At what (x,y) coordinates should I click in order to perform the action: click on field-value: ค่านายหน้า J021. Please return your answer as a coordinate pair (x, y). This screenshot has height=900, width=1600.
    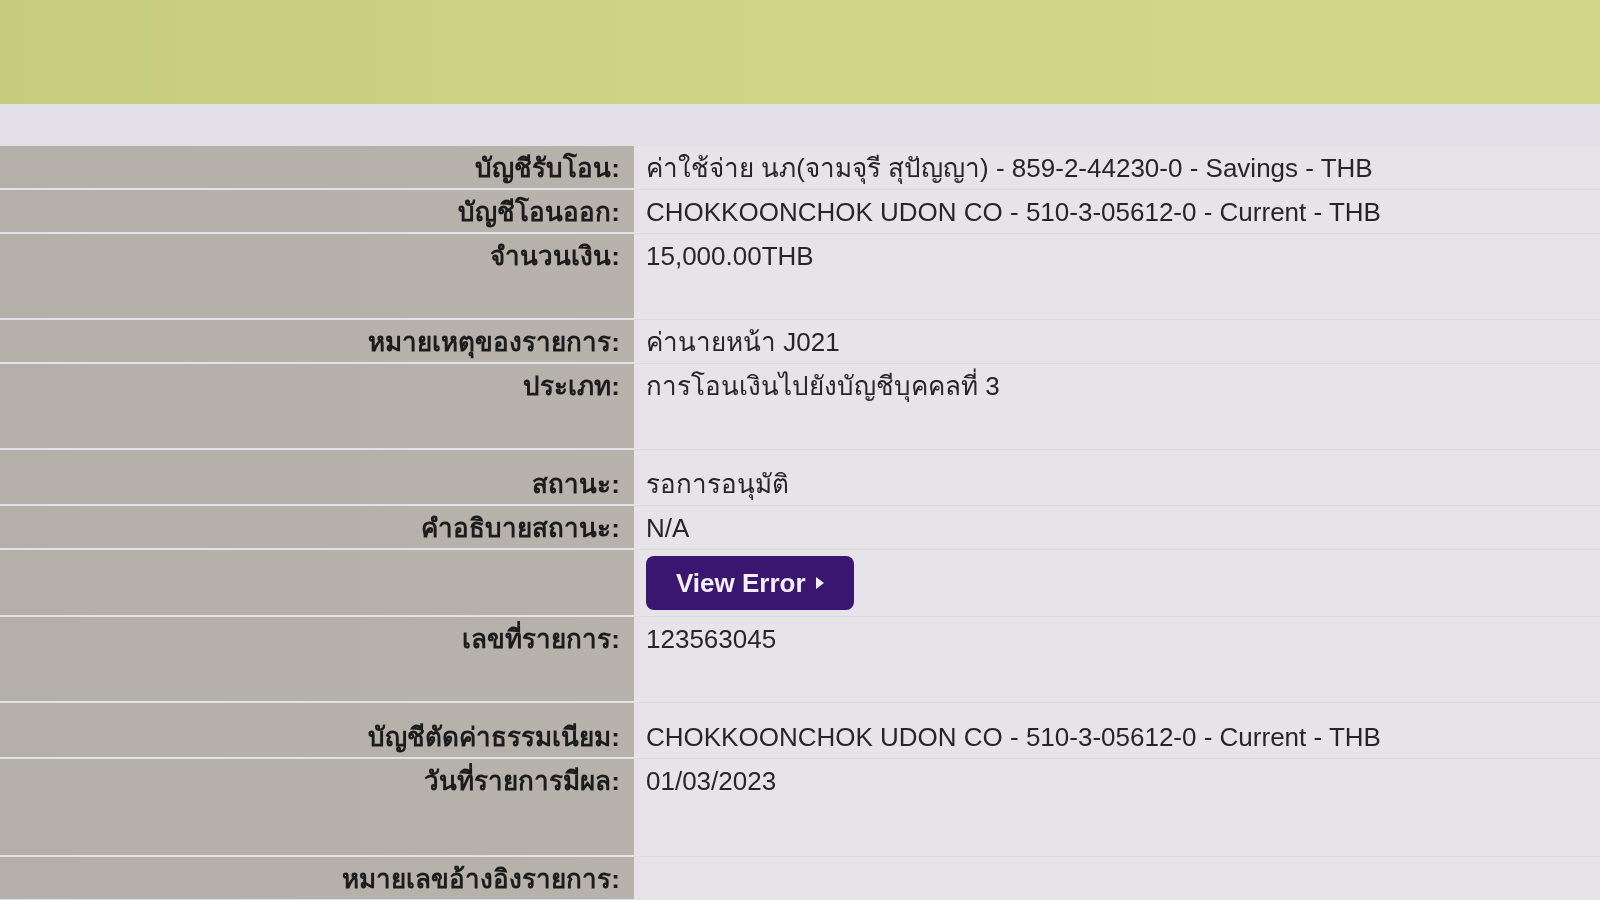
    Looking at the image, I should click on (743, 342).